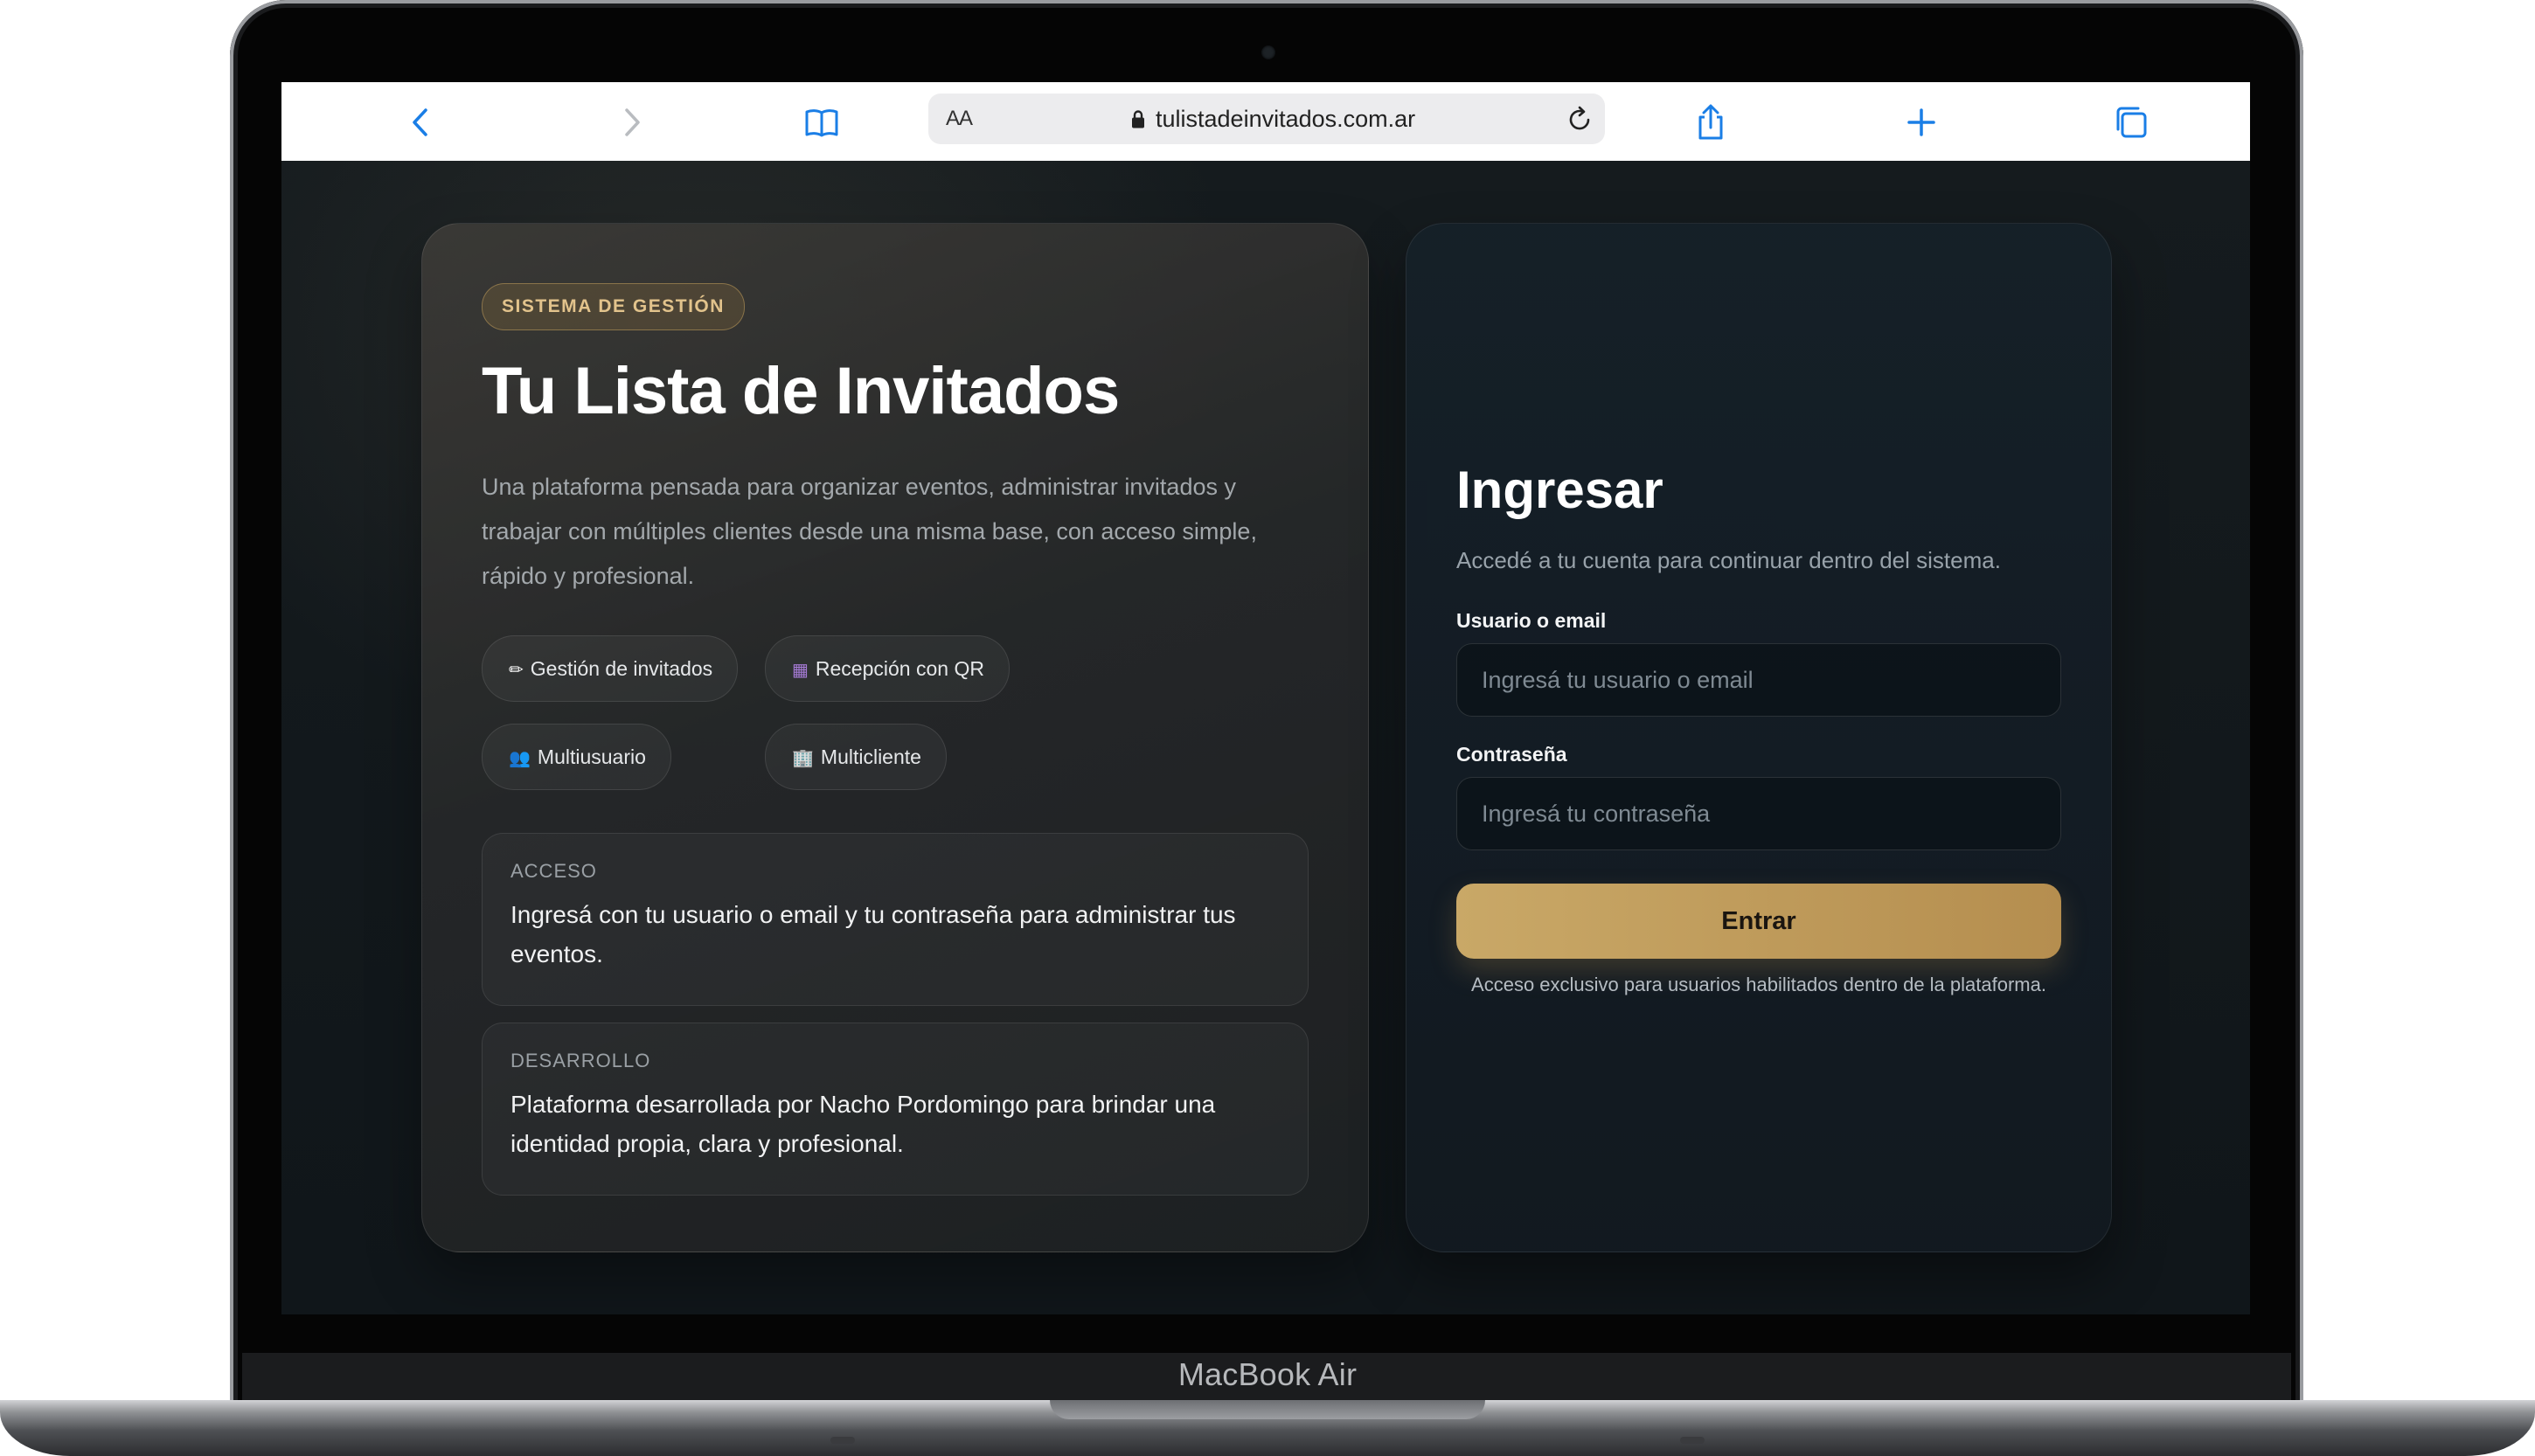 This screenshot has width=2535, height=1456. What do you see at coordinates (803, 758) in the screenshot?
I see `building-icon: 🏢` at bounding box center [803, 758].